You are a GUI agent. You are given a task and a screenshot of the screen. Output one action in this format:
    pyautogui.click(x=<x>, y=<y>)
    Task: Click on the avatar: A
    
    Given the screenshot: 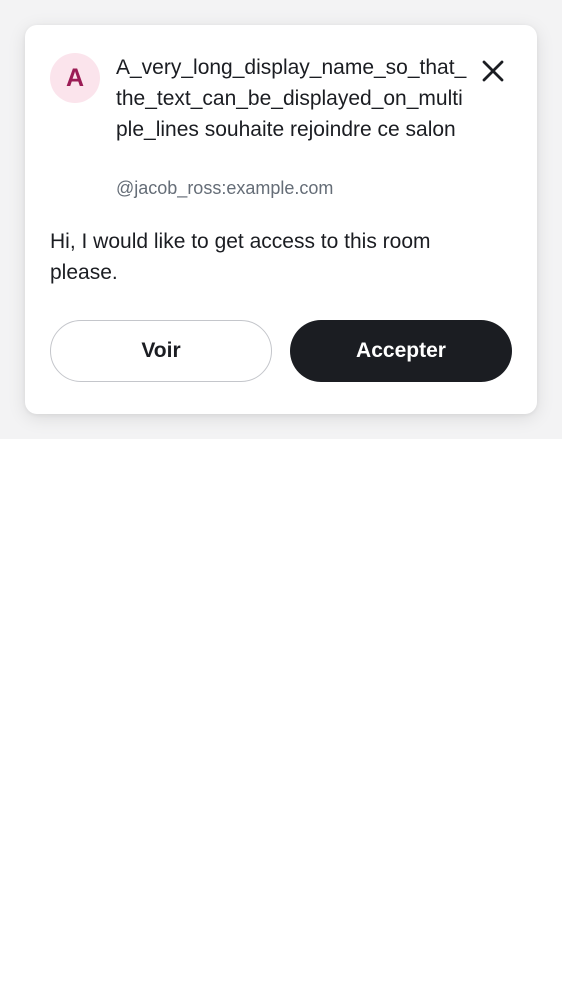 What is the action you would take?
    pyautogui.click(x=75, y=78)
    